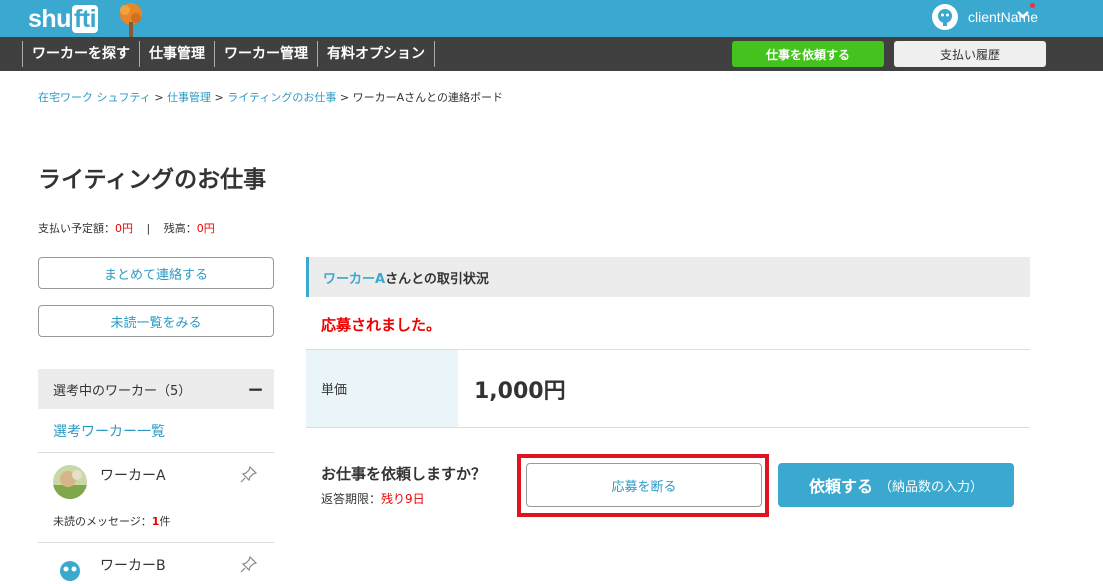  Describe the element at coordinates (428, 97) in the screenshot. I see `breadcrumb-current: ワーカーAさんとの連絡ボード` at that location.